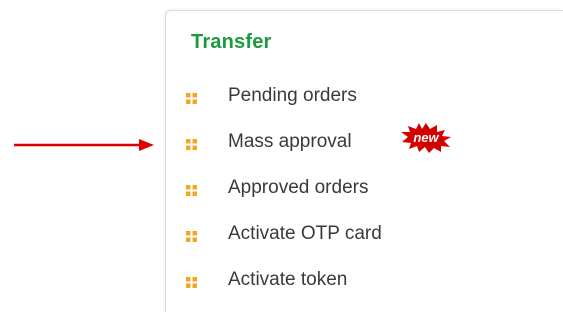 The image size is (563, 312). I want to click on arrow-right-icon, so click(84, 145).